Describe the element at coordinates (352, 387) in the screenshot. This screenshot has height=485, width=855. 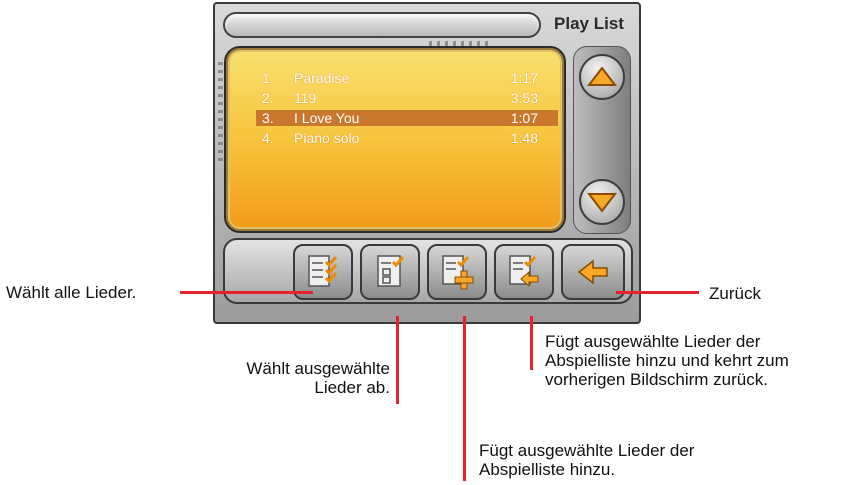
I see `callout-deselect-line2: Lieder ab.` at that location.